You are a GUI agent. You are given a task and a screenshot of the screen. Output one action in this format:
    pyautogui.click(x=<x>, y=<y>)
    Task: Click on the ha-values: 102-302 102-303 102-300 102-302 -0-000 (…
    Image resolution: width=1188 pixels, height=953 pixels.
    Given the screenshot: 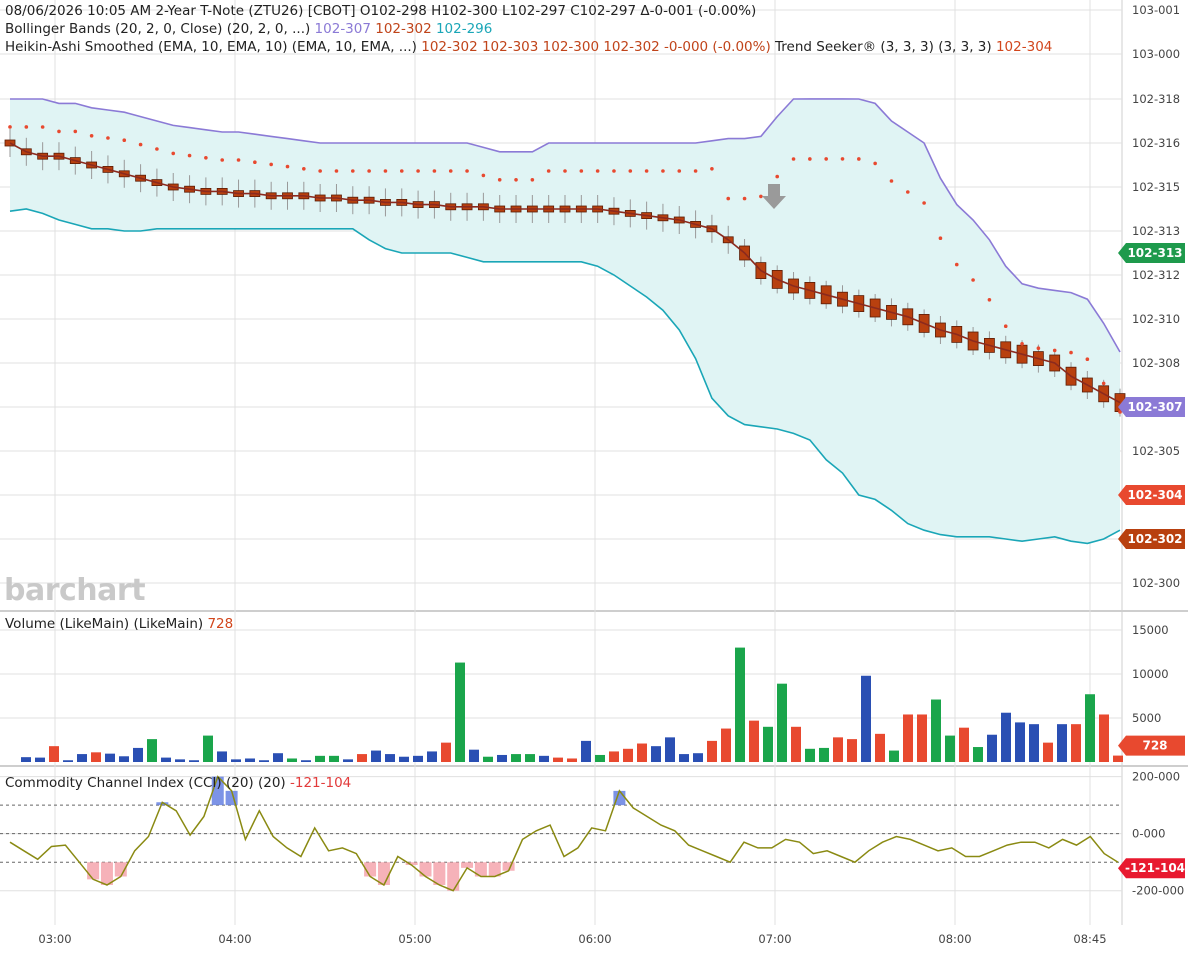 What is the action you would take?
    pyautogui.click(x=596, y=47)
    